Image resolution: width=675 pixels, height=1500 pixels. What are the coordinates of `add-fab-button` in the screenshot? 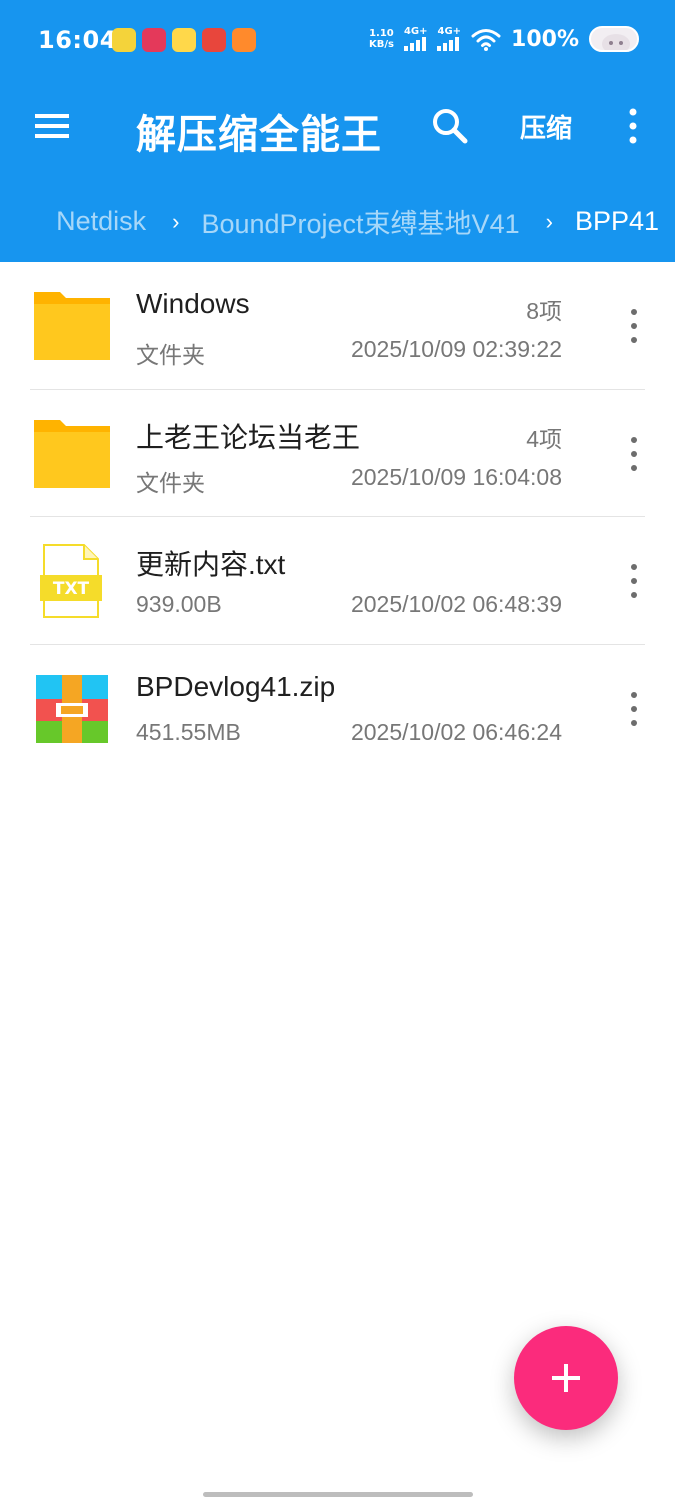 It's located at (566, 1378).